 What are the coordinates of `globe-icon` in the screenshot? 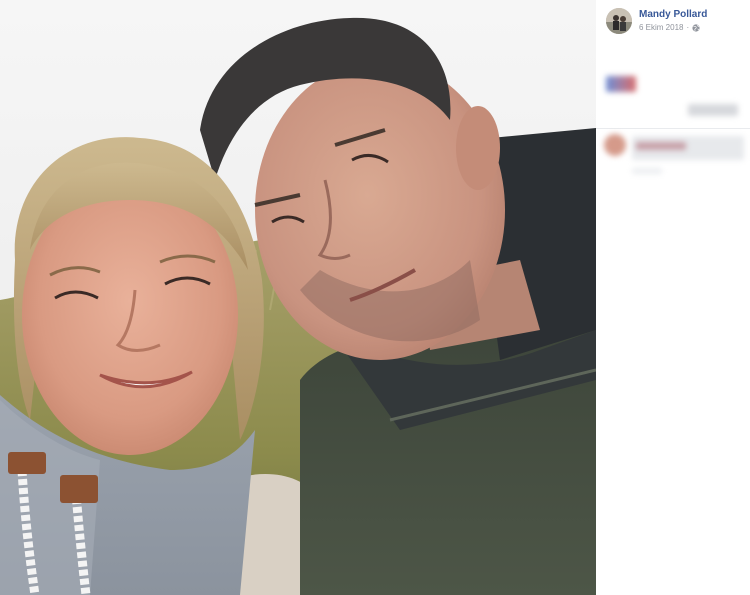 It's located at (696, 28).